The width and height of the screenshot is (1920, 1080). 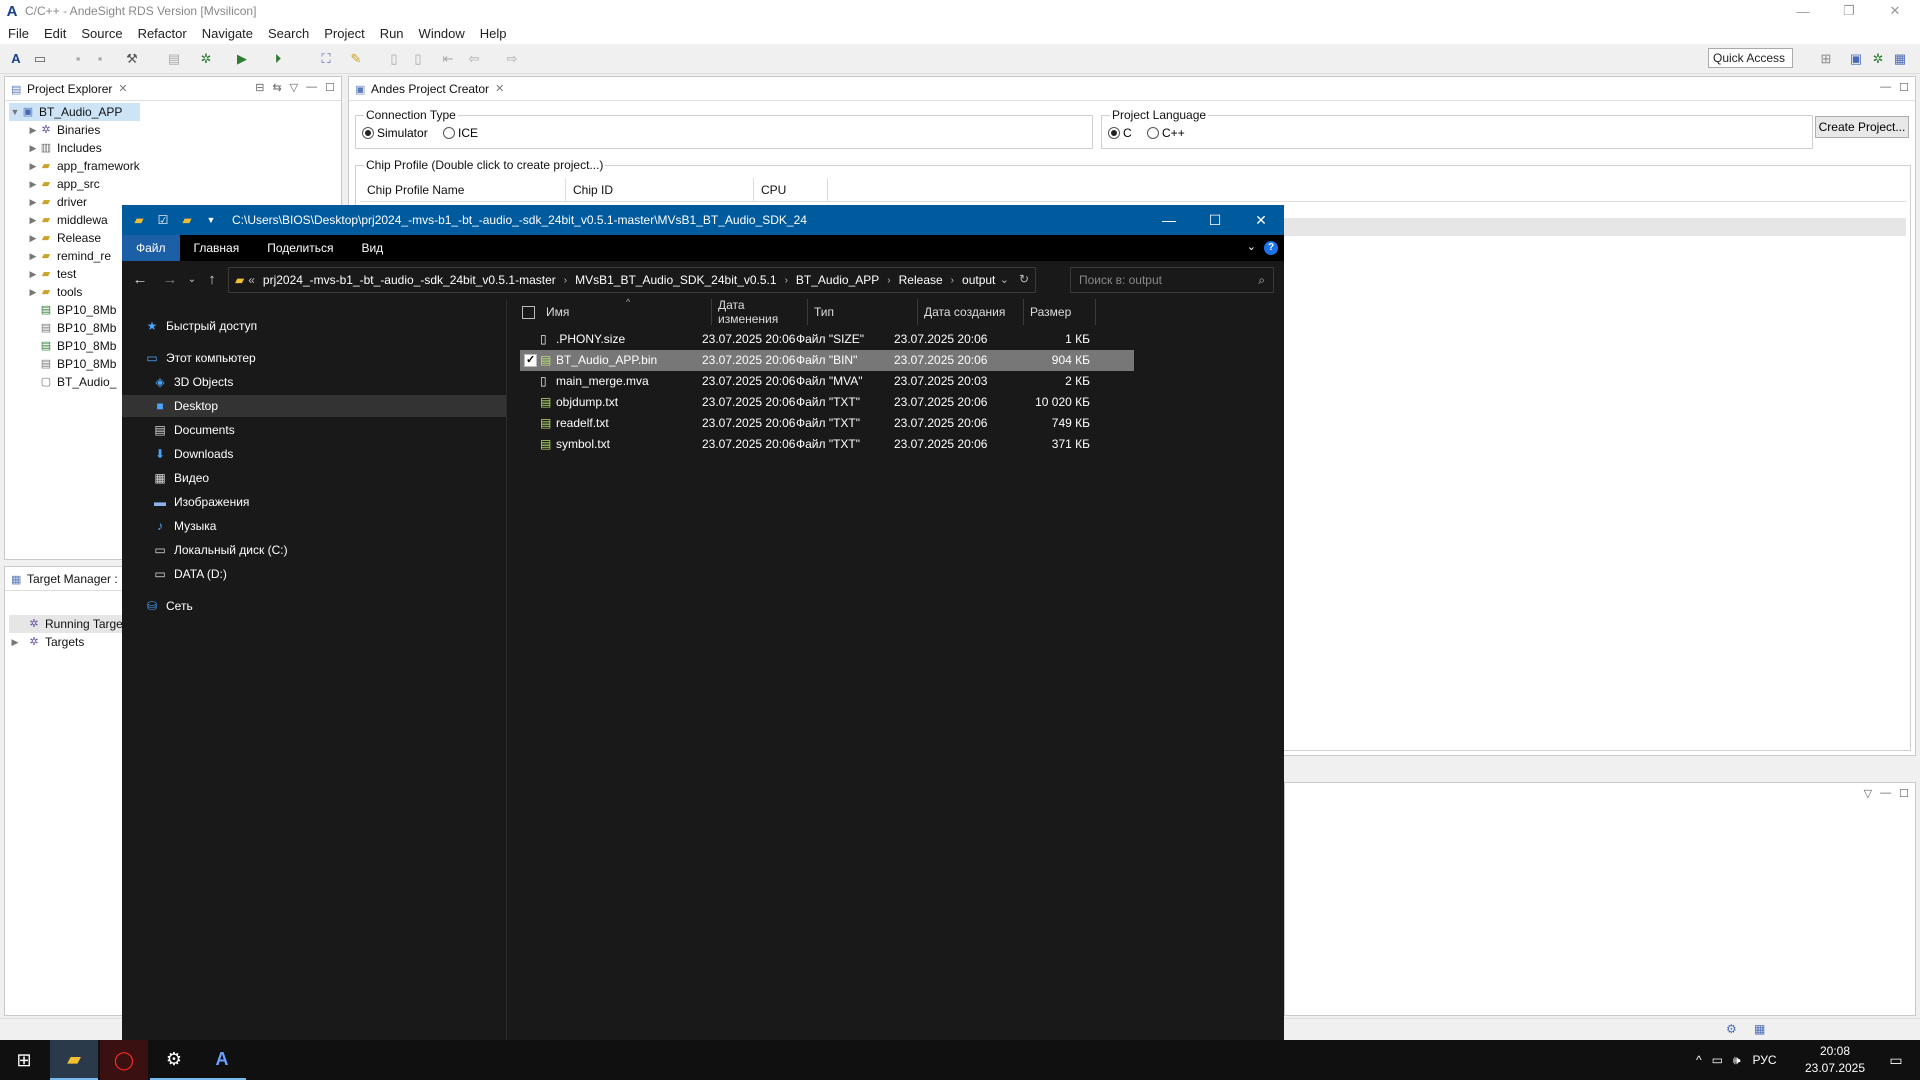 What do you see at coordinates (278, 59) in the screenshot?
I see `run-external-icon: ⏵` at bounding box center [278, 59].